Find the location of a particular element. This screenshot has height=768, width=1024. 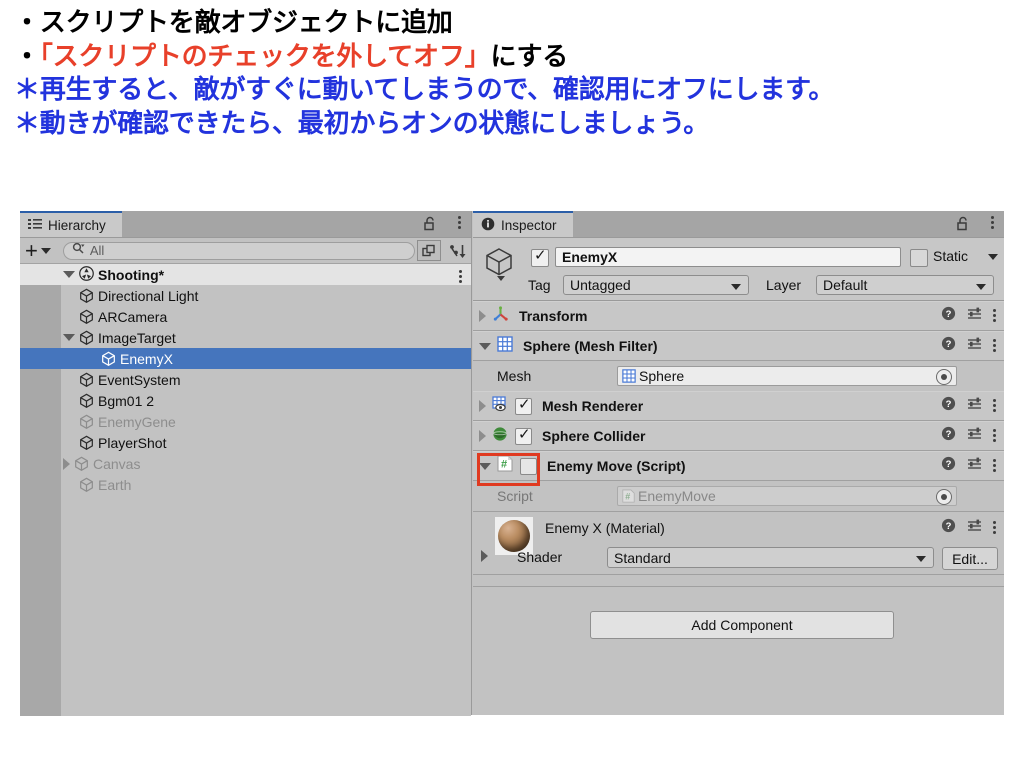

lock-open-icon is located at coordinates (430, 226).